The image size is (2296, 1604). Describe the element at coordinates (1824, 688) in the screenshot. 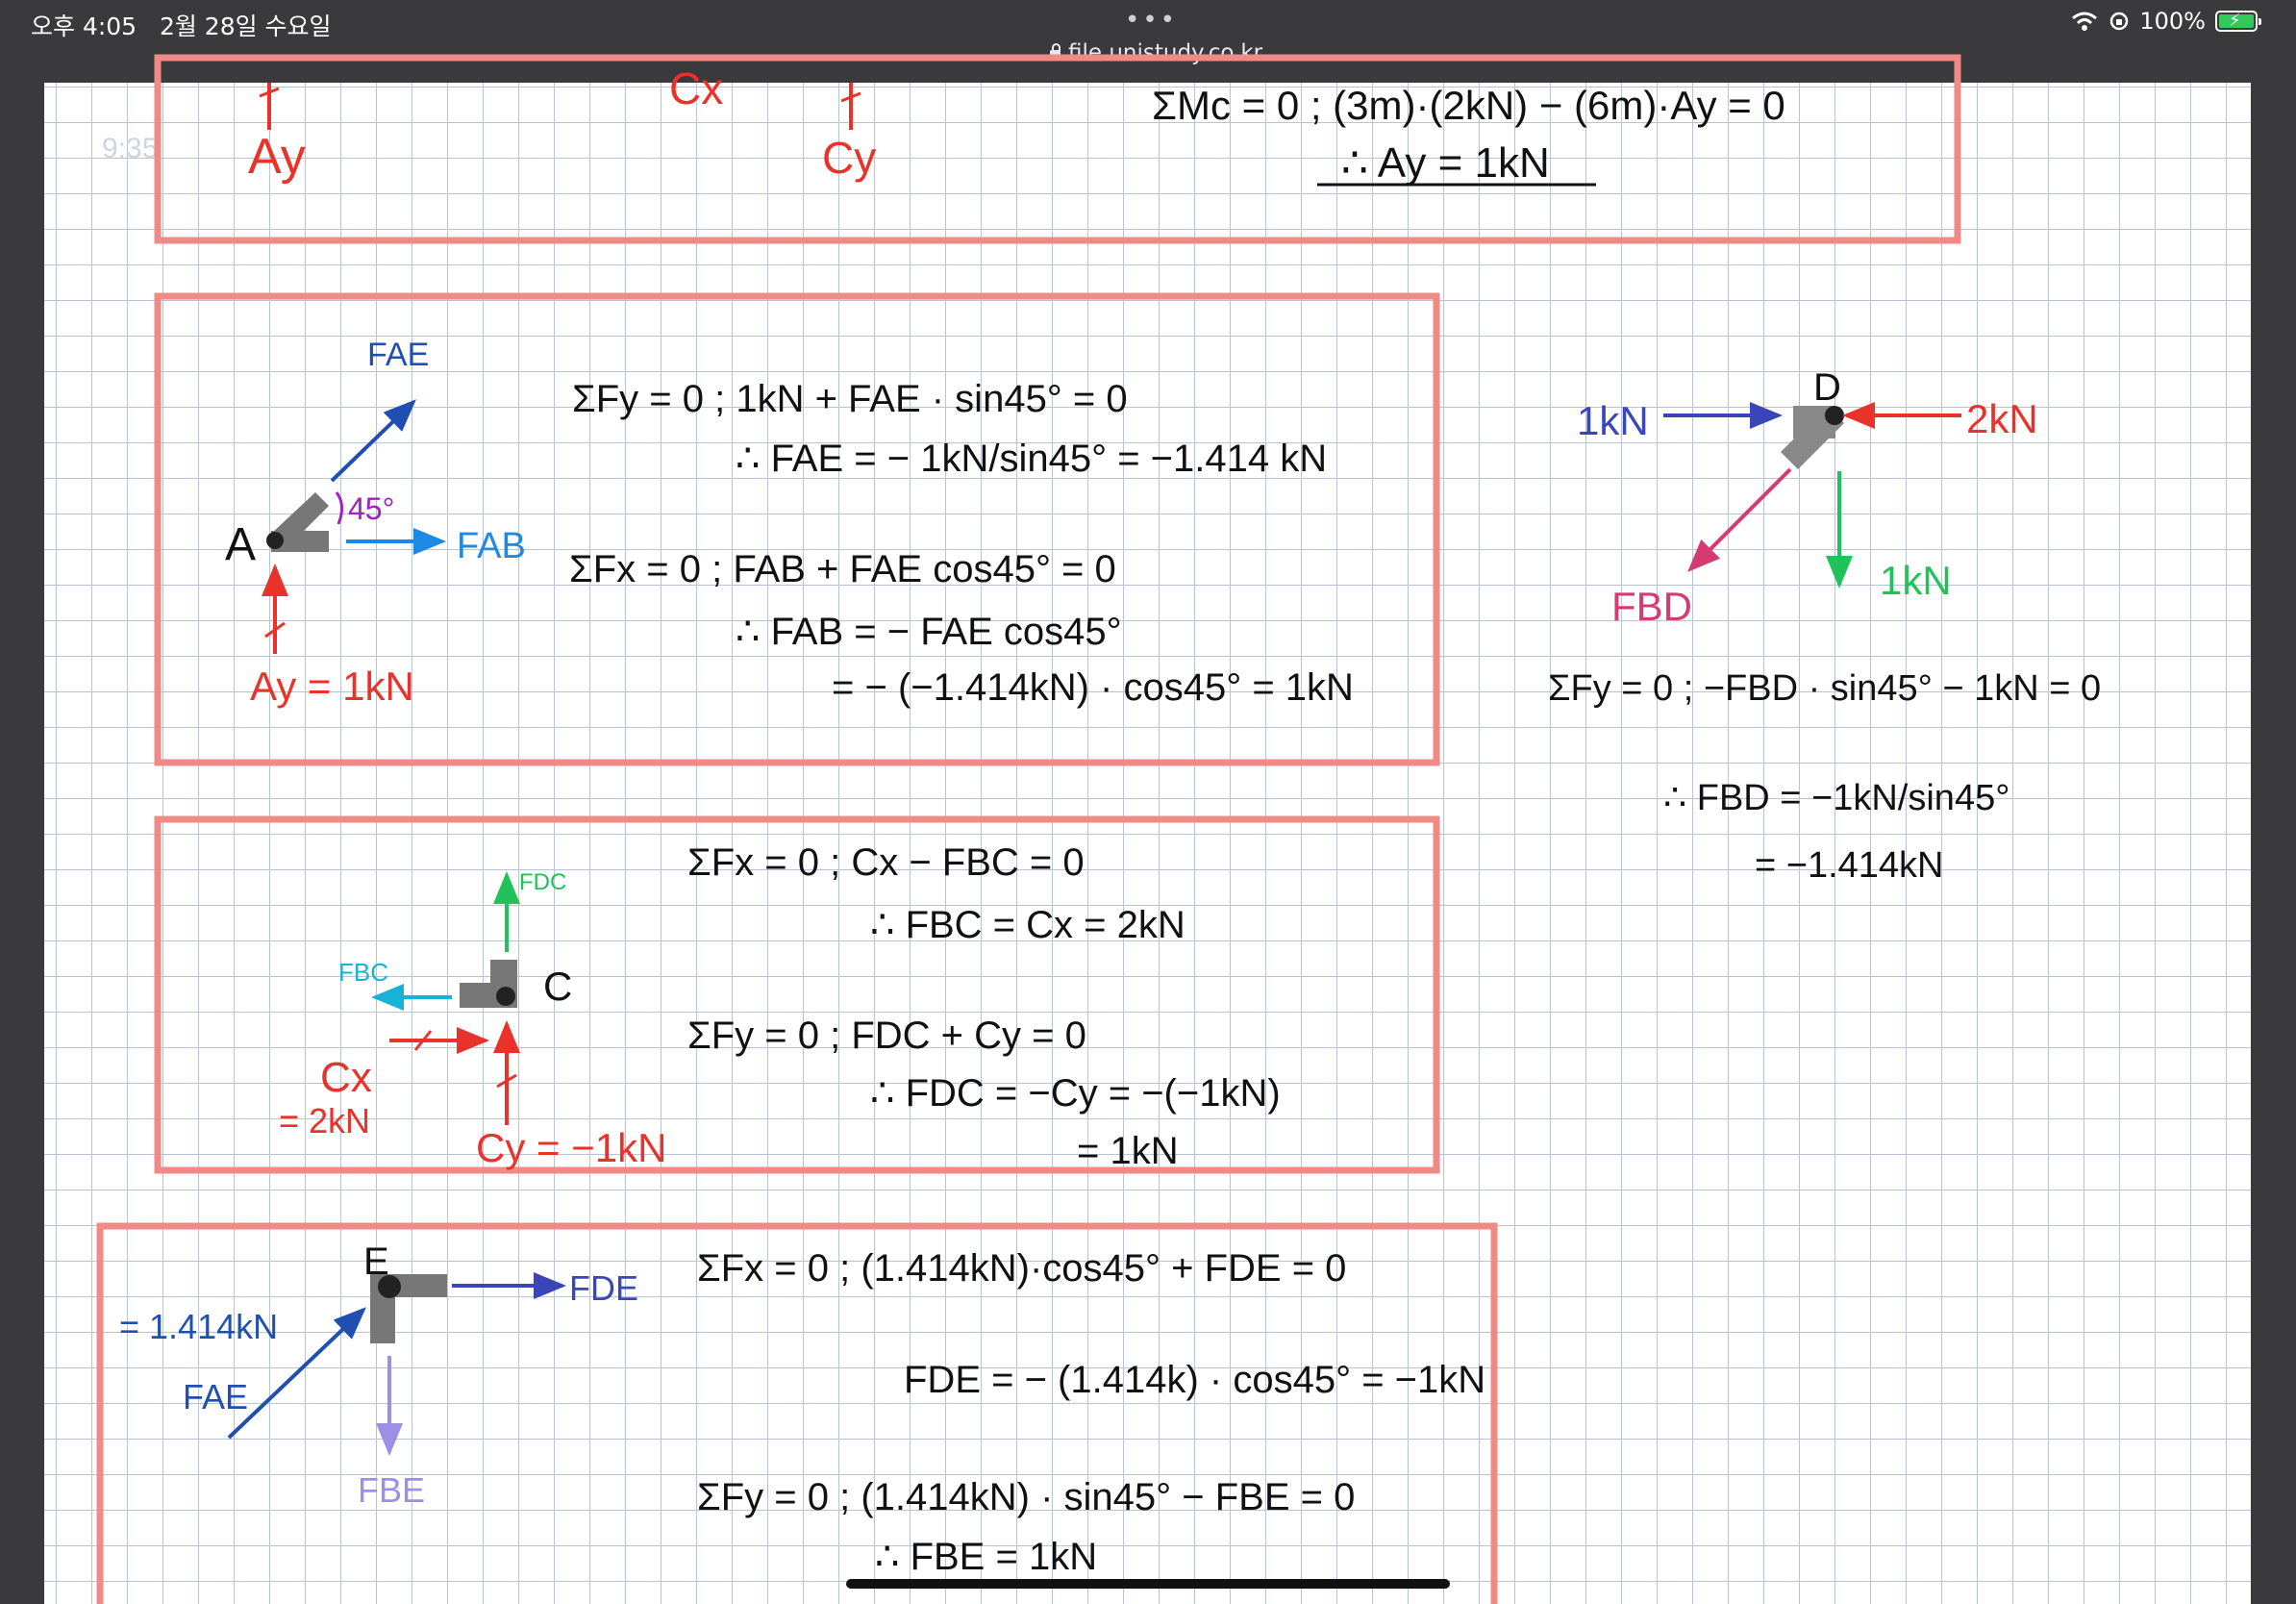

I see `eq-d-fy: ΣFy = 0 ; −FBD · sin45° − 1kN = 0` at that location.